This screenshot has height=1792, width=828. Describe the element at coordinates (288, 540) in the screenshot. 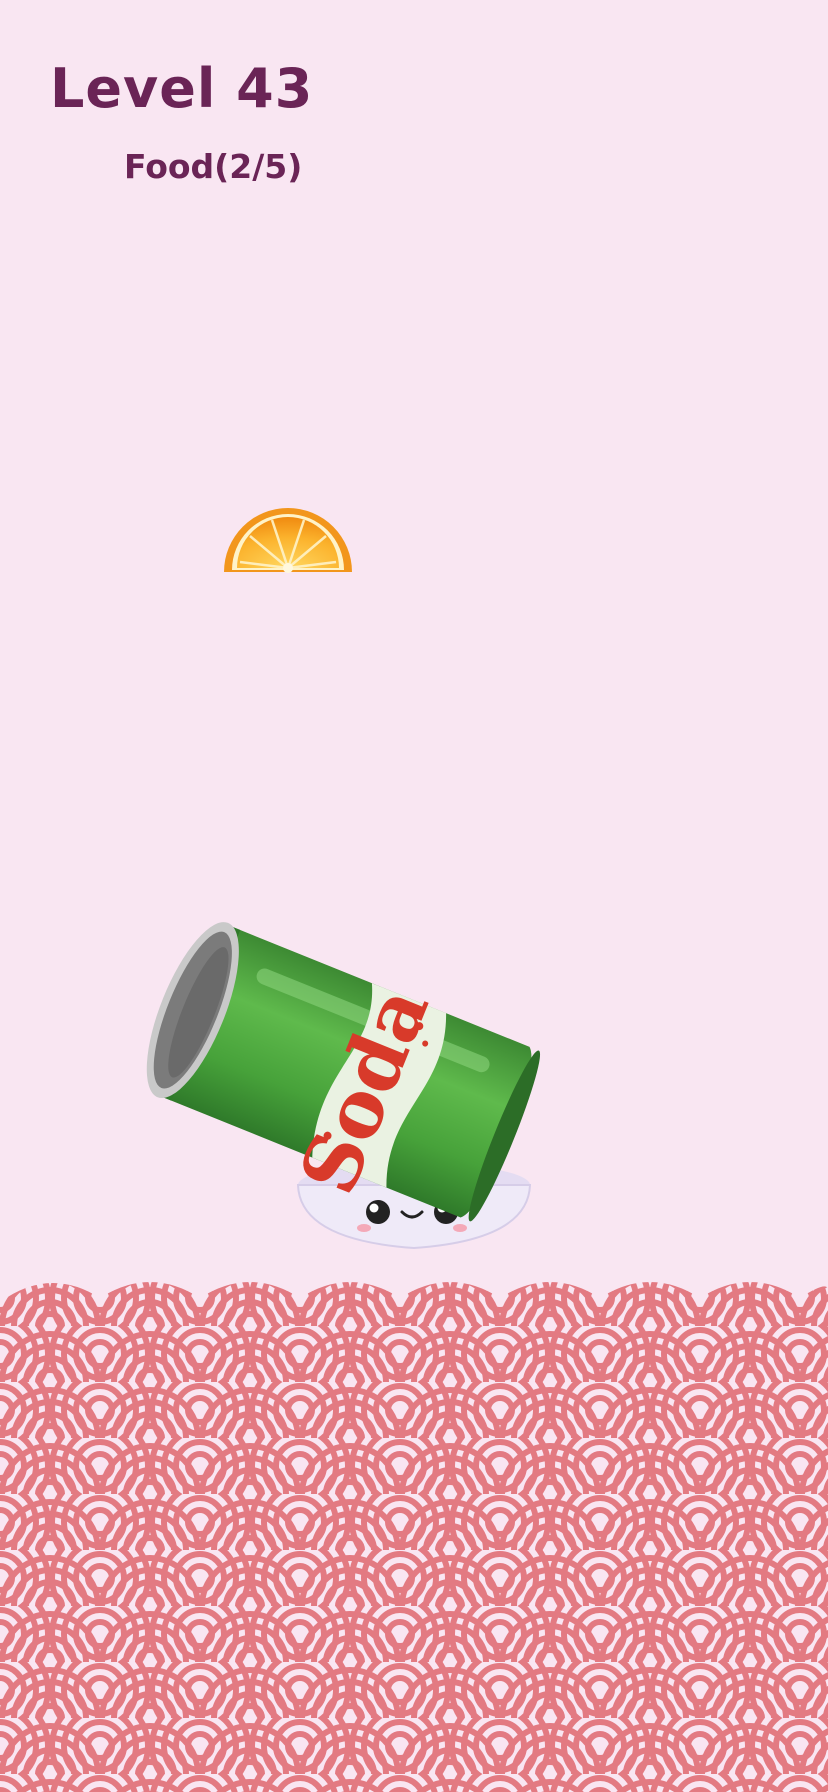

I see `orange-slice` at that location.